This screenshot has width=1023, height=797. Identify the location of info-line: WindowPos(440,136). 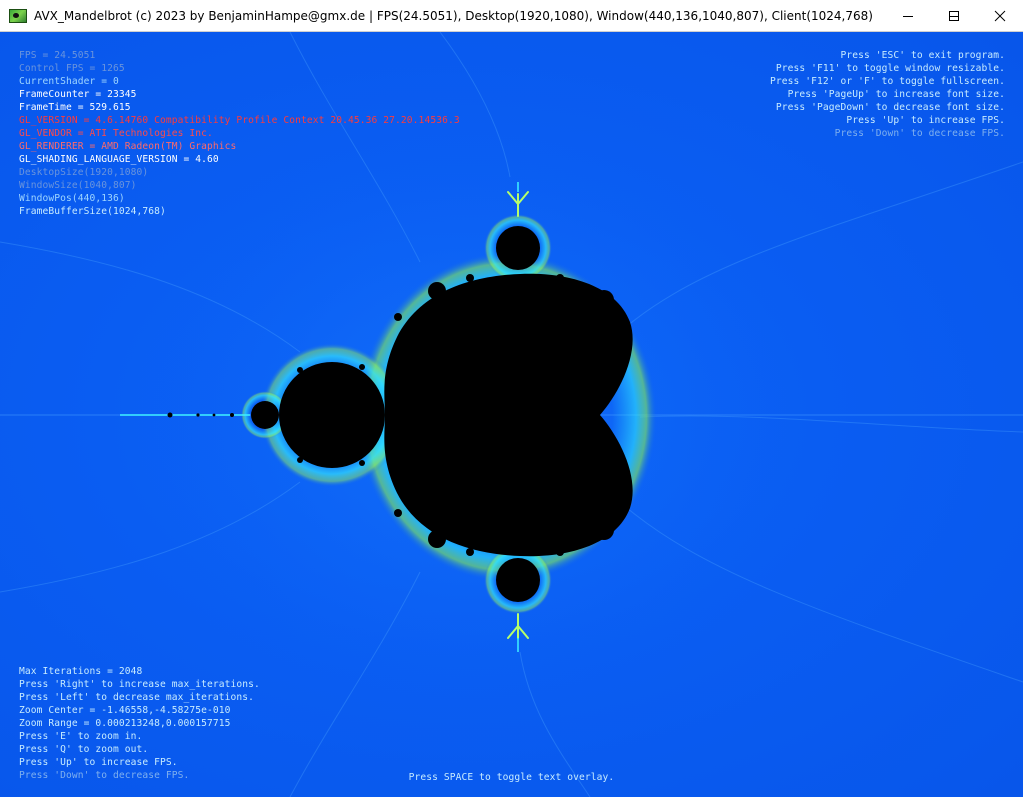
(72, 198).